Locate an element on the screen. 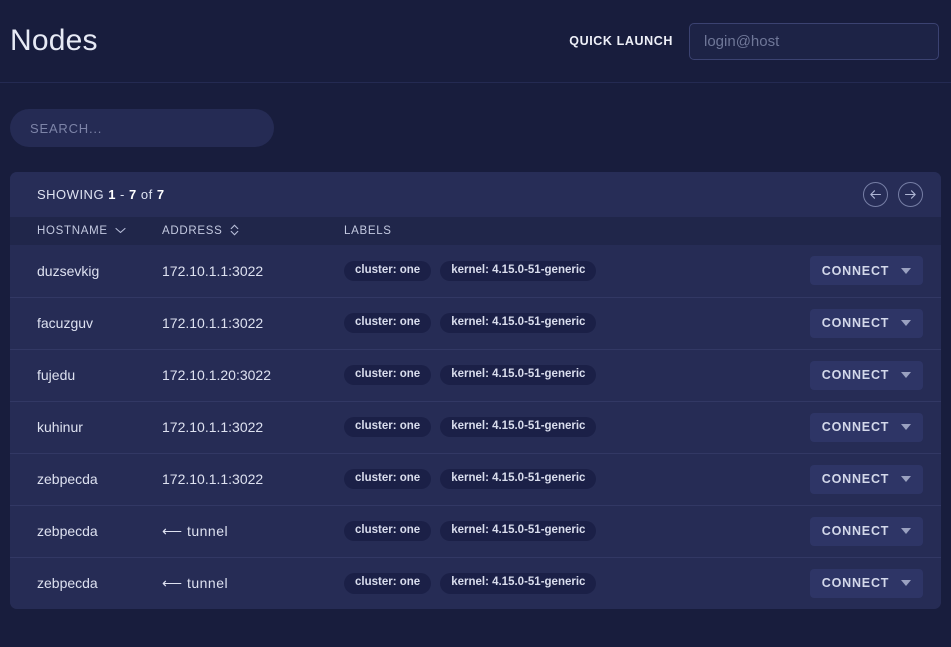 The image size is (951, 647). showing-of: of is located at coordinates (146, 194).